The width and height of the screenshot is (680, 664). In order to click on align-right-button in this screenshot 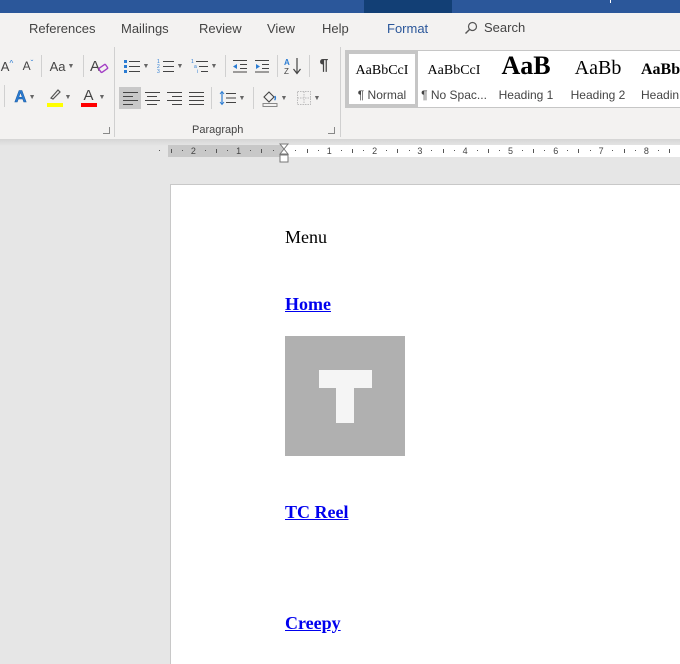, I will do `click(174, 98)`.